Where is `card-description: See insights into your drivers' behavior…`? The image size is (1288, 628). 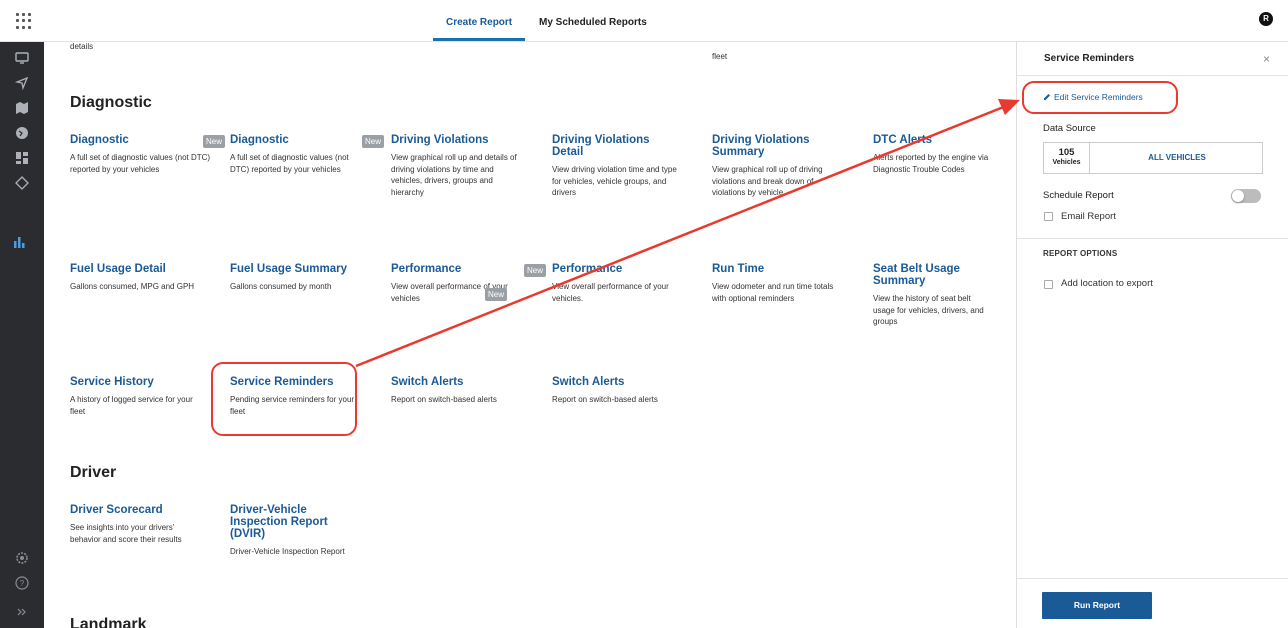 card-description: See insights into your drivers' behavior… is located at coordinates (126, 533).